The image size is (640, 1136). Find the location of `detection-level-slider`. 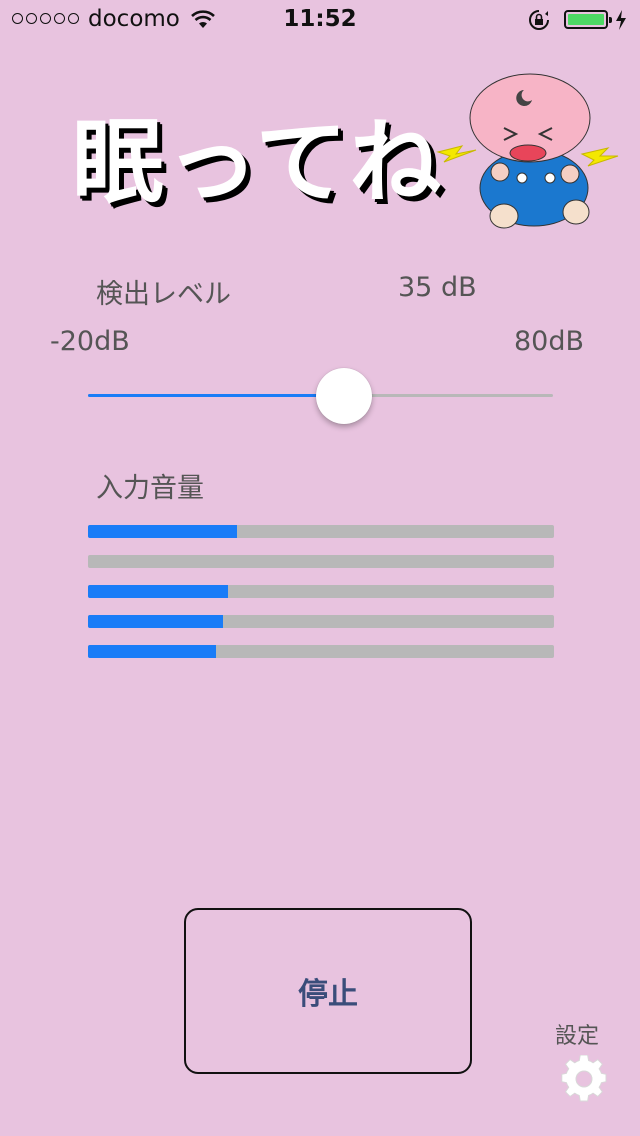

detection-level-slider is located at coordinates (320, 396).